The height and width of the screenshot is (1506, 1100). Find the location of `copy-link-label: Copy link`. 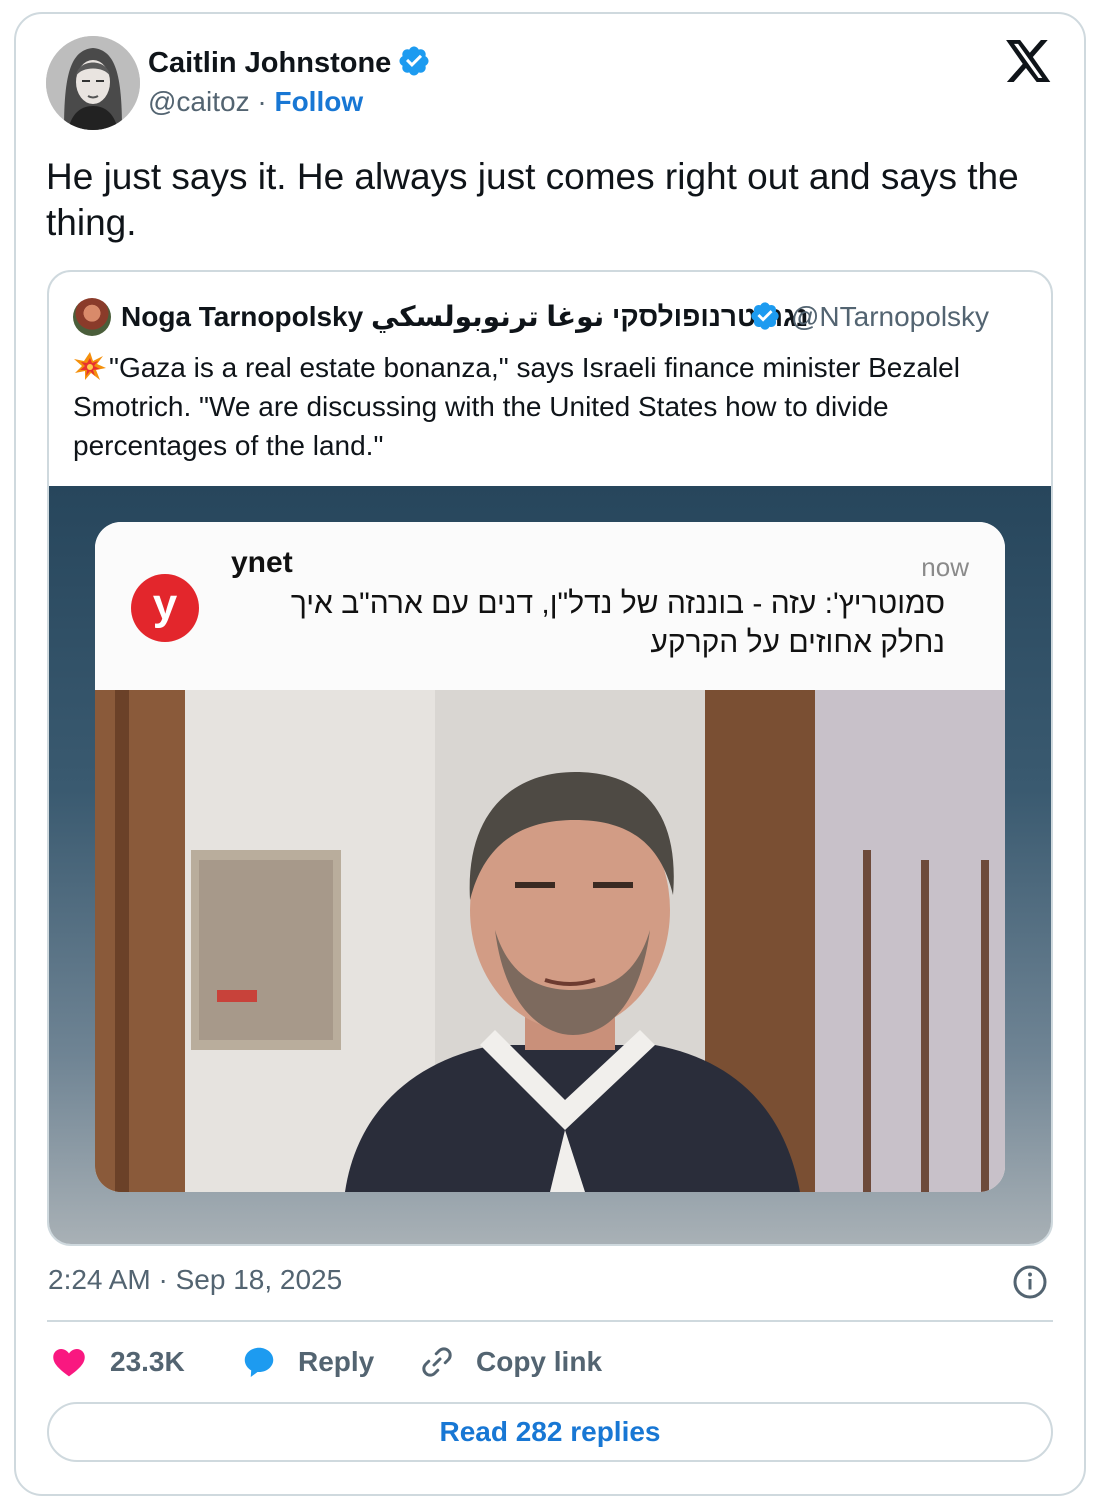

copy-link-label: Copy link is located at coordinates (539, 1361).